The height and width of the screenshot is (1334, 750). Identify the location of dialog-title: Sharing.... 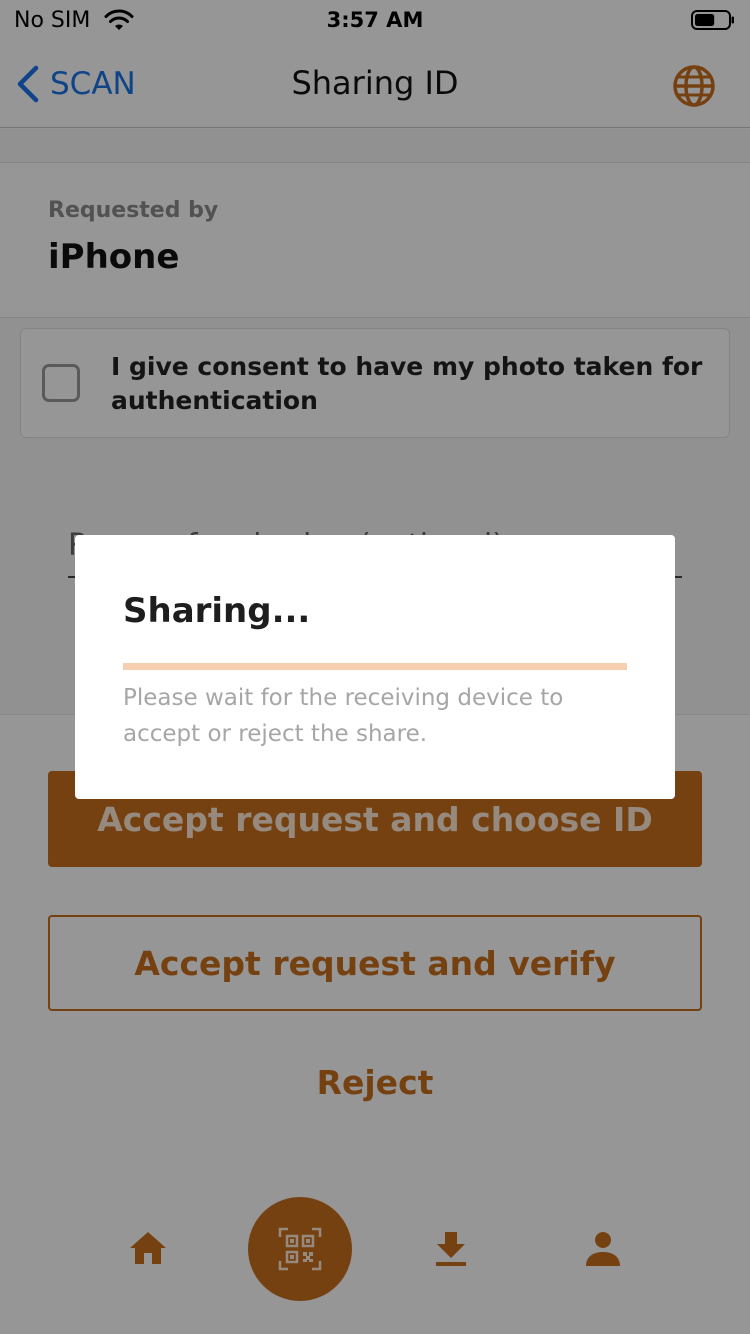
(217, 611).